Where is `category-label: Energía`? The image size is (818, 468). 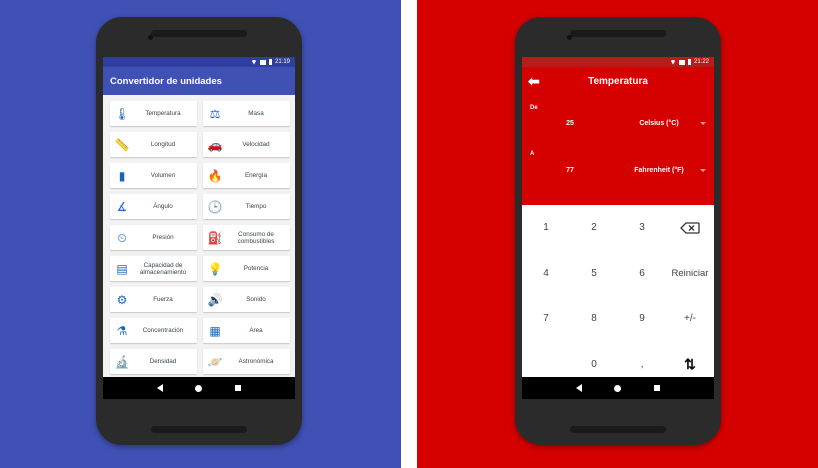 category-label: Energía is located at coordinates (256, 175).